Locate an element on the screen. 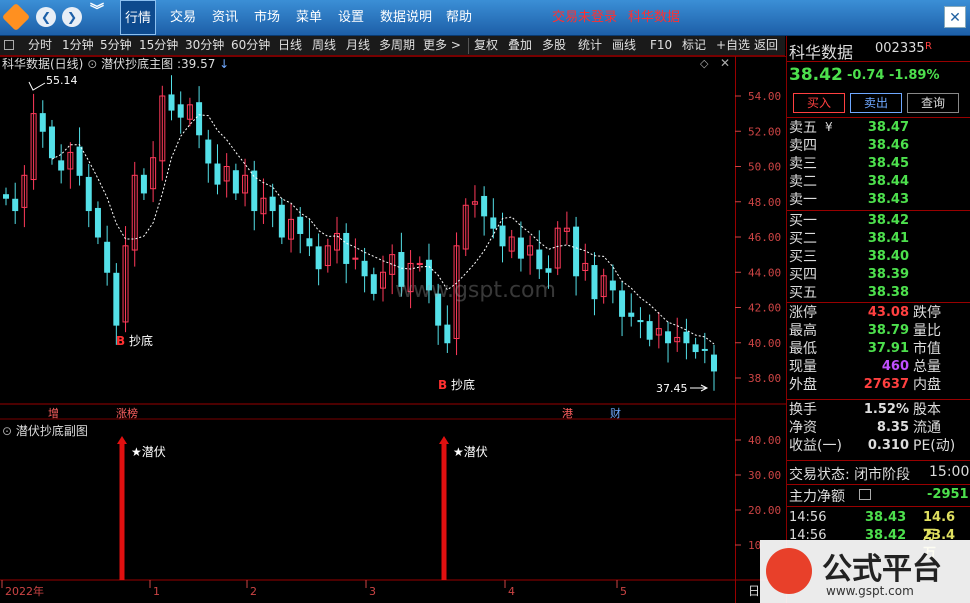  event-tag-top-gainers: 涨榜 is located at coordinates (127, 413).